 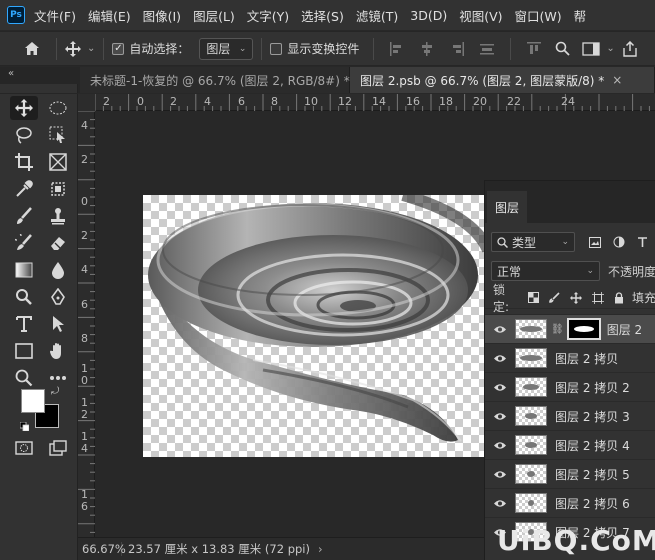 What do you see at coordinates (630, 48) in the screenshot?
I see `share-icon` at bounding box center [630, 48].